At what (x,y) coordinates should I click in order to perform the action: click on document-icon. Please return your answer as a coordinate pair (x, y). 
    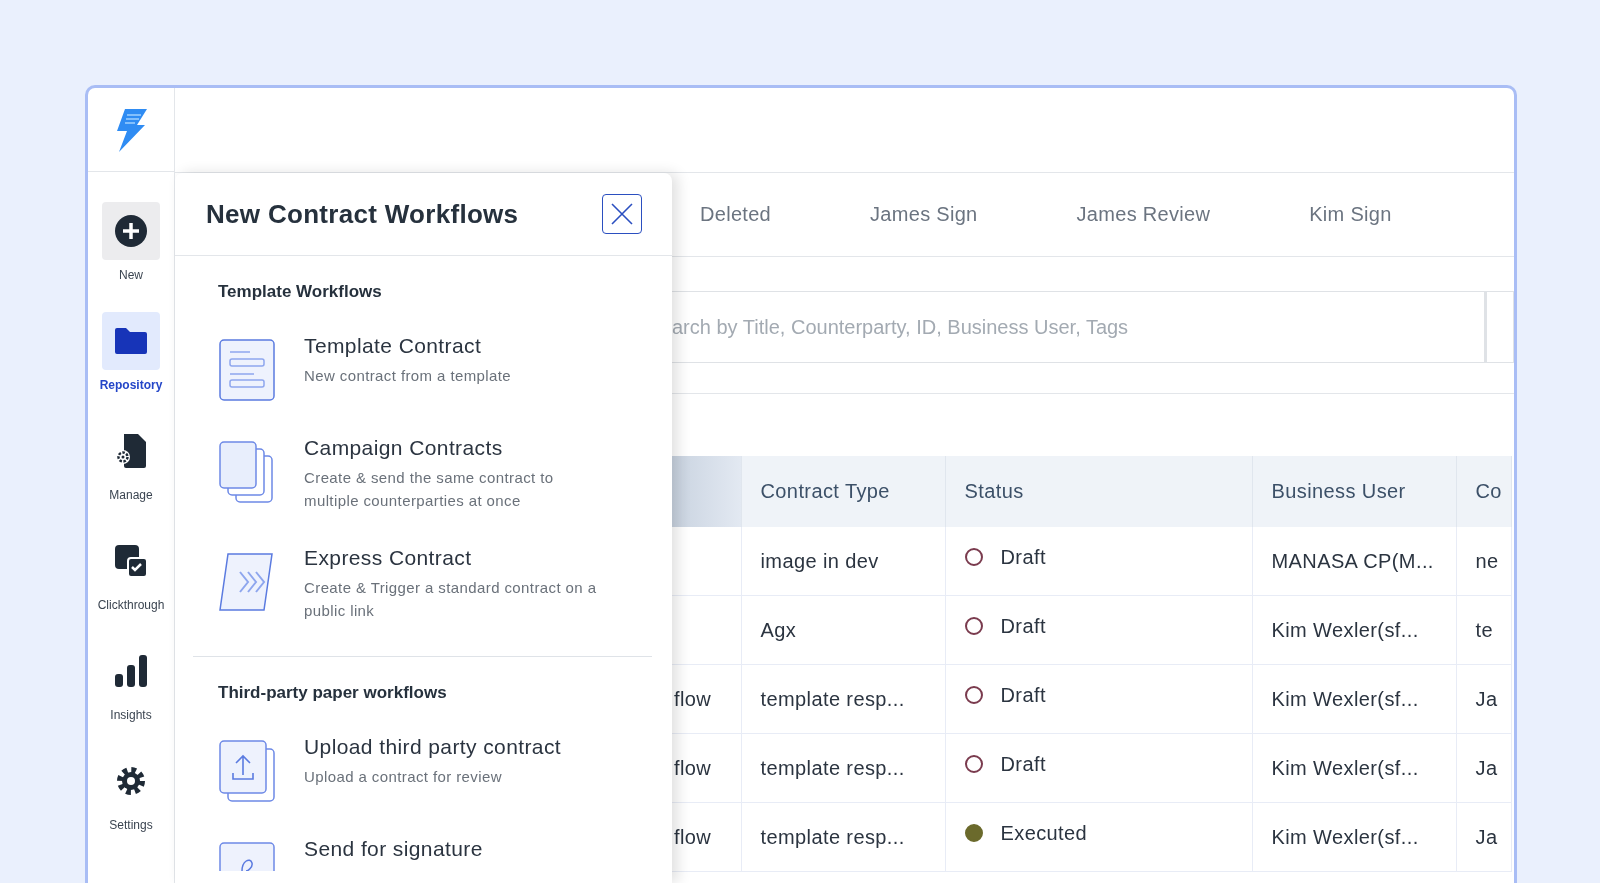
    Looking at the image, I should click on (247, 370).